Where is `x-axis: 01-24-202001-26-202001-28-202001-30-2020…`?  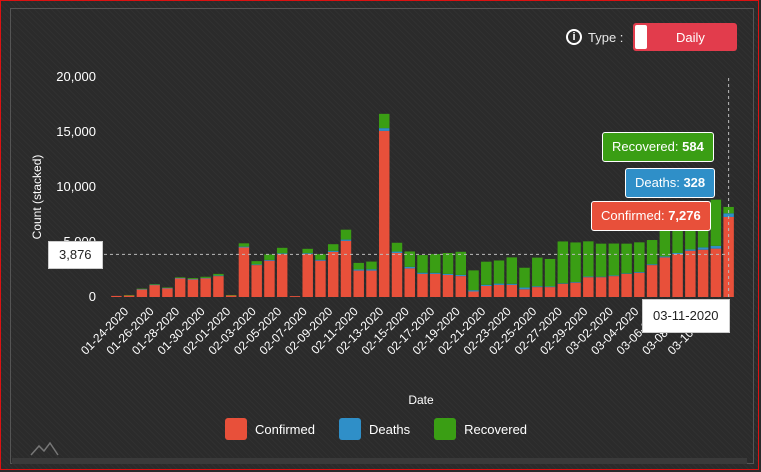
x-axis: 01-24-202001-26-202001-28-202001-30-2020… is located at coordinates (398, 331).